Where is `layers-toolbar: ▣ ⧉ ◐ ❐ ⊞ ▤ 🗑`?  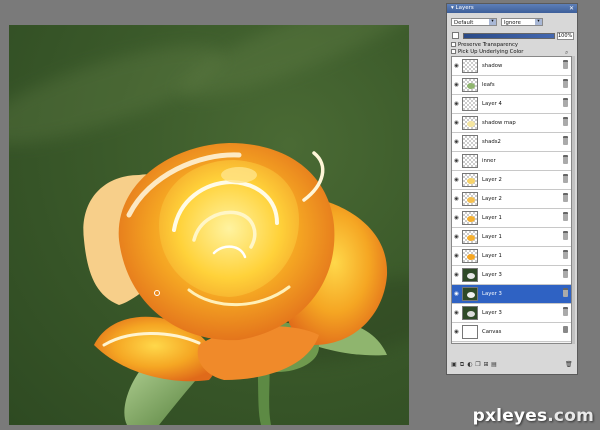
layers-toolbar: ▣ ⧉ ◐ ❐ ⊞ ▤ 🗑 is located at coordinates (513, 365).